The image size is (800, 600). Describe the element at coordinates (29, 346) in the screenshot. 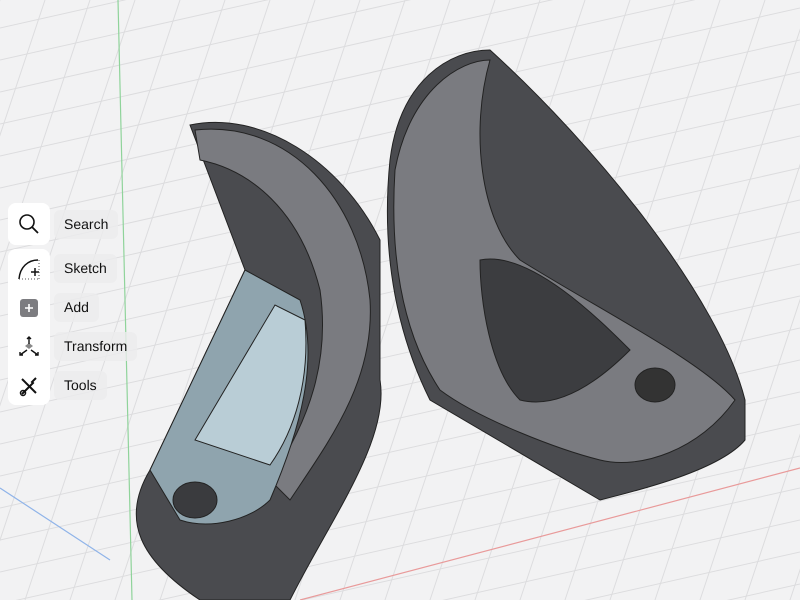

I see `transform-icon` at that location.